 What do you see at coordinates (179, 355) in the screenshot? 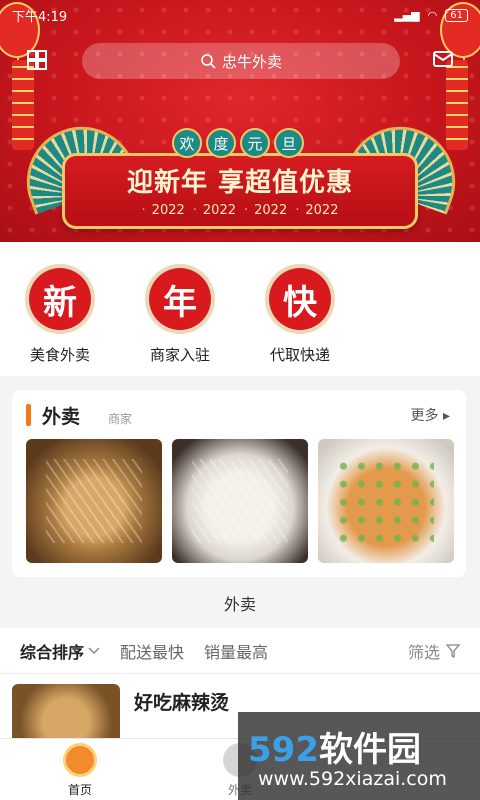
I see `quick-entry-label: 商家入驻` at bounding box center [179, 355].